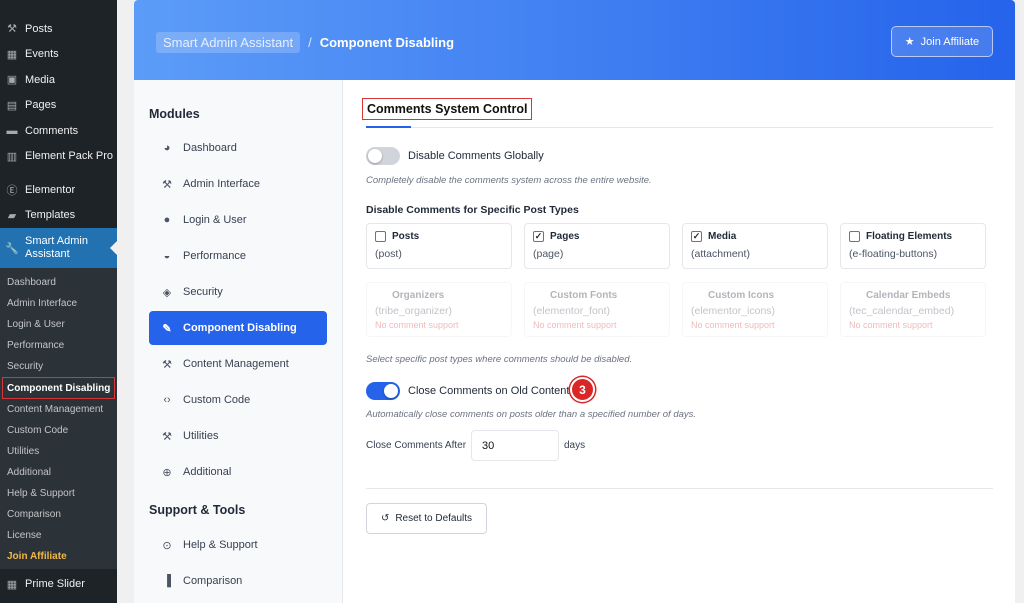  Describe the element at coordinates (385, 518) in the screenshot. I see `undo-icon: ↺` at that location.